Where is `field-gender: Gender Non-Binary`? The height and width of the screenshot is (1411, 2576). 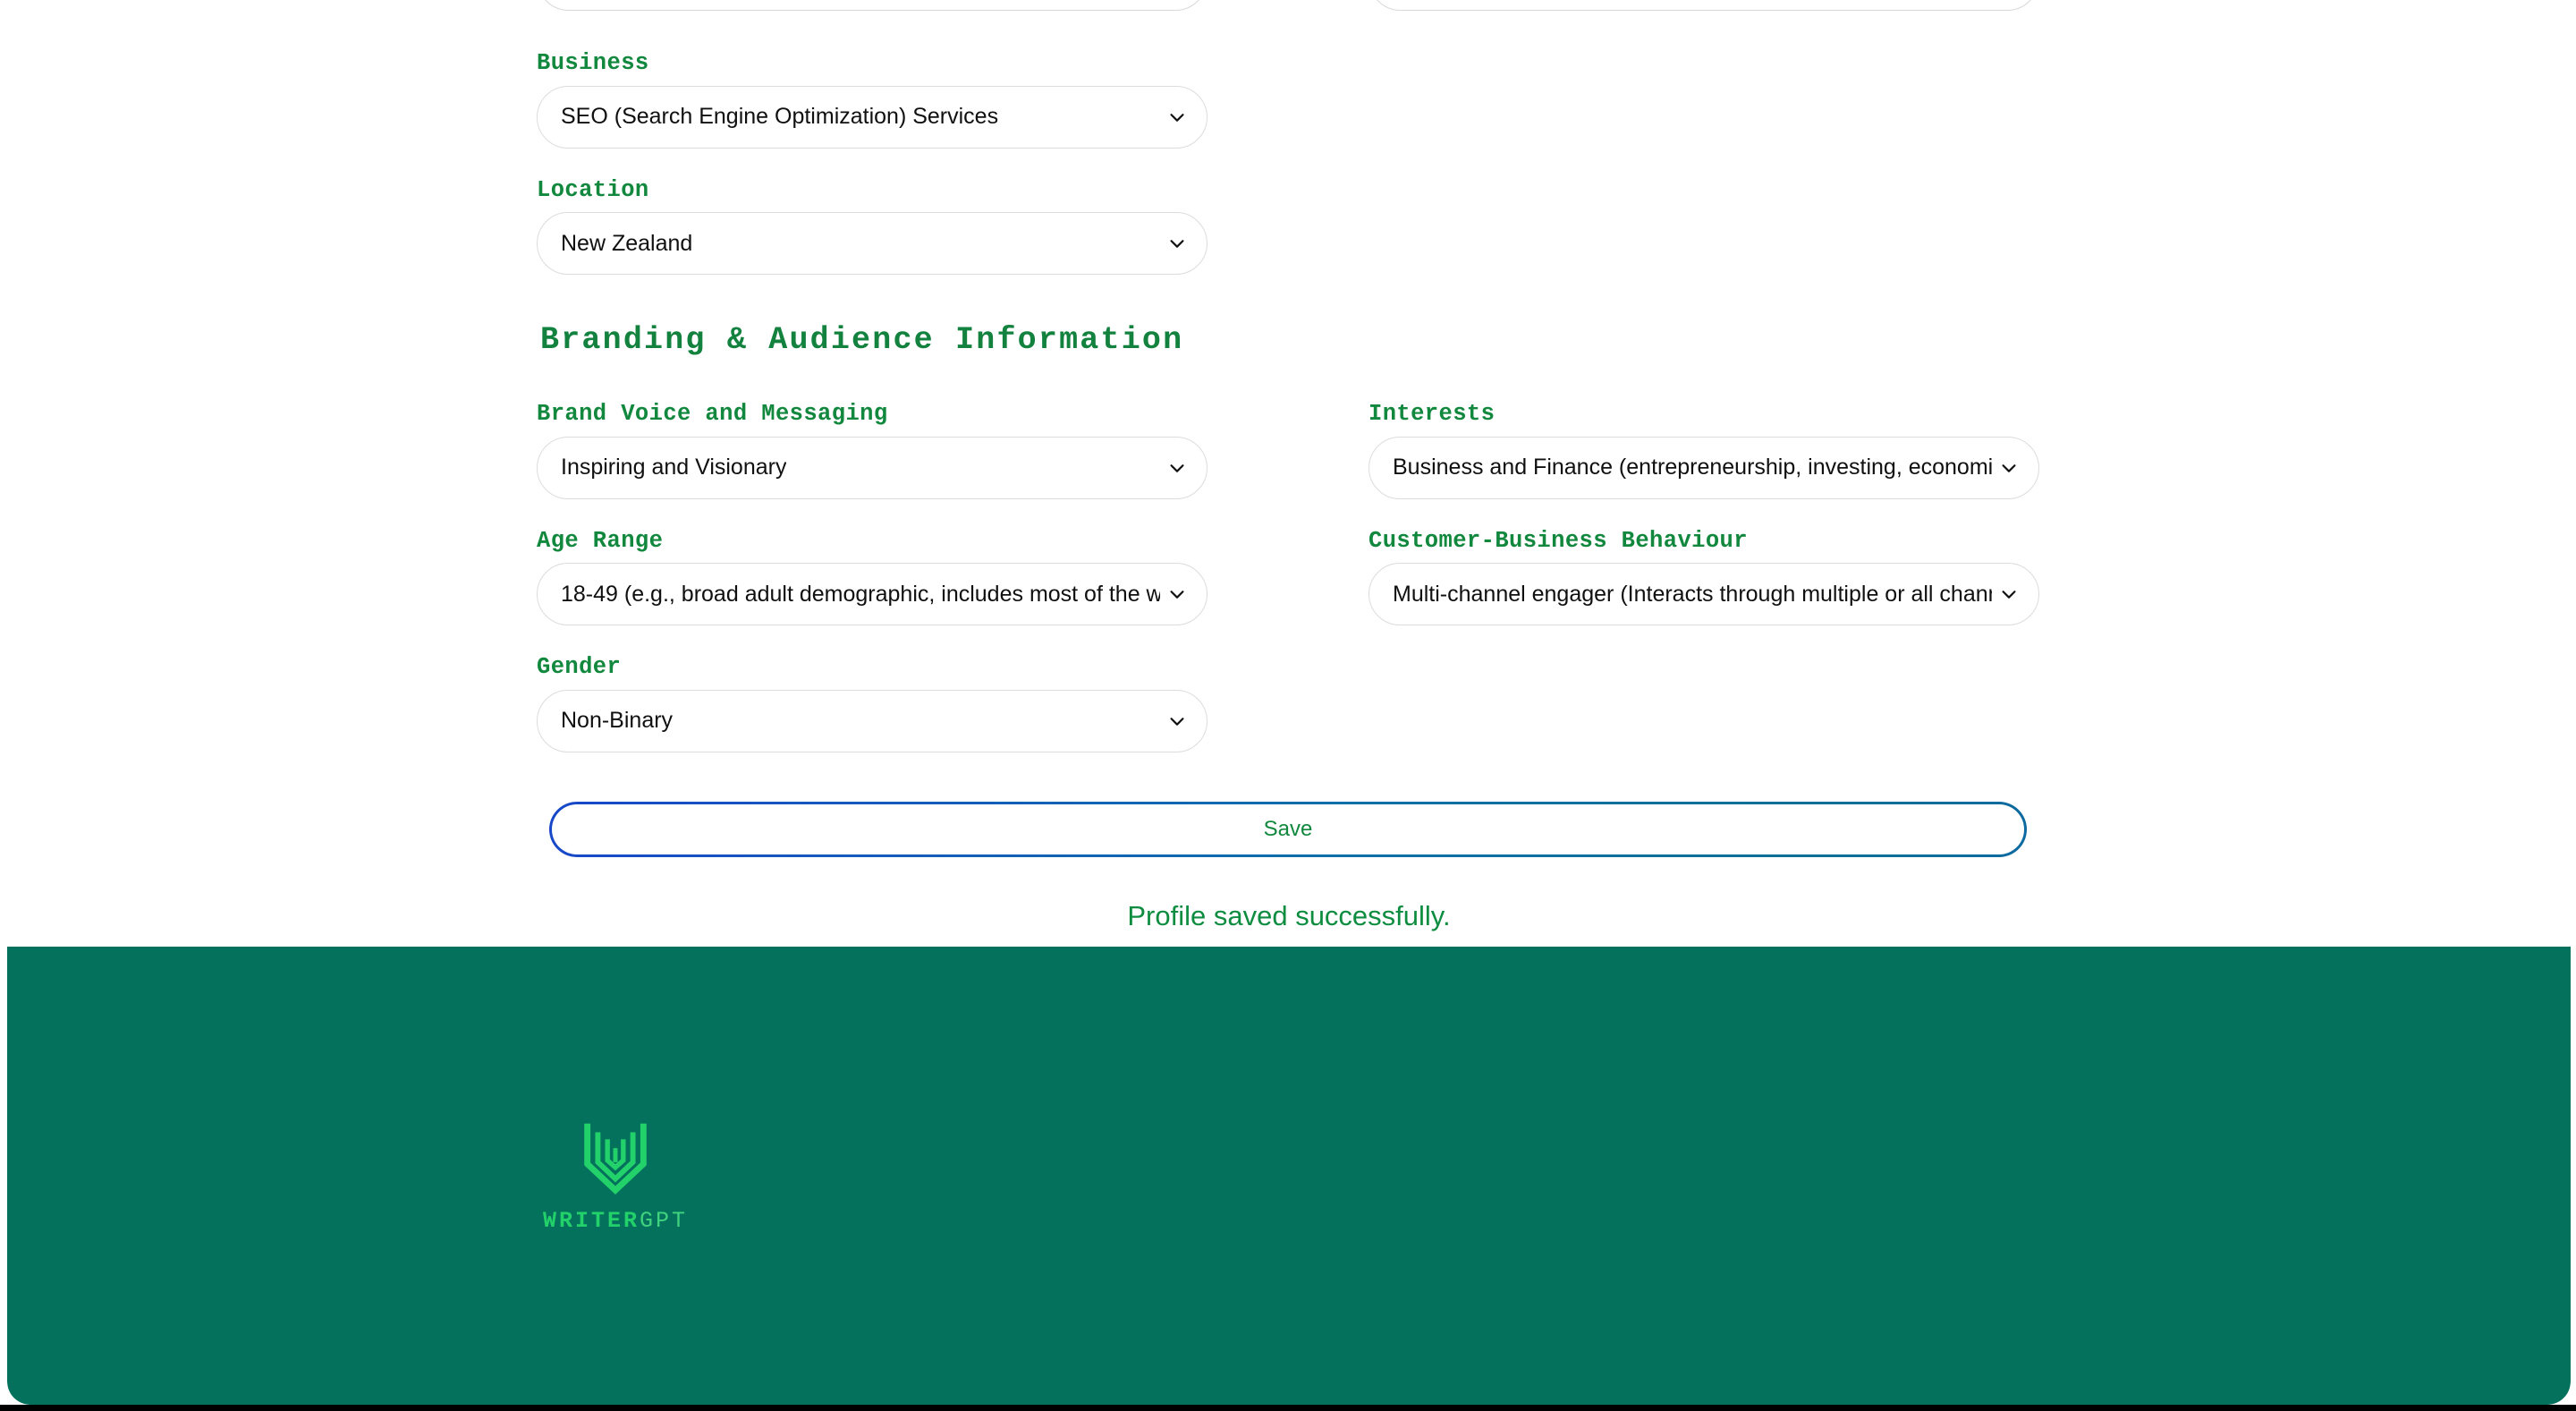 field-gender: Gender Non-Binary is located at coordinates (872, 704).